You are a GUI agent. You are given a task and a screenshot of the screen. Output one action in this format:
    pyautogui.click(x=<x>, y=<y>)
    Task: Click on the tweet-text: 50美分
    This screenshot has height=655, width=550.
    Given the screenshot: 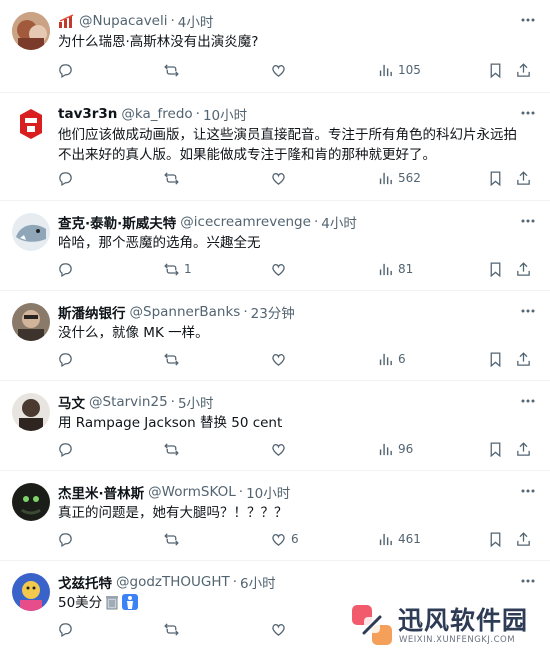 What is the action you would take?
    pyautogui.click(x=80, y=603)
    